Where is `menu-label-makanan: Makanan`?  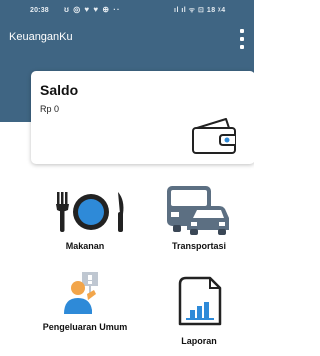 menu-label-makanan: Makanan is located at coordinates (85, 246).